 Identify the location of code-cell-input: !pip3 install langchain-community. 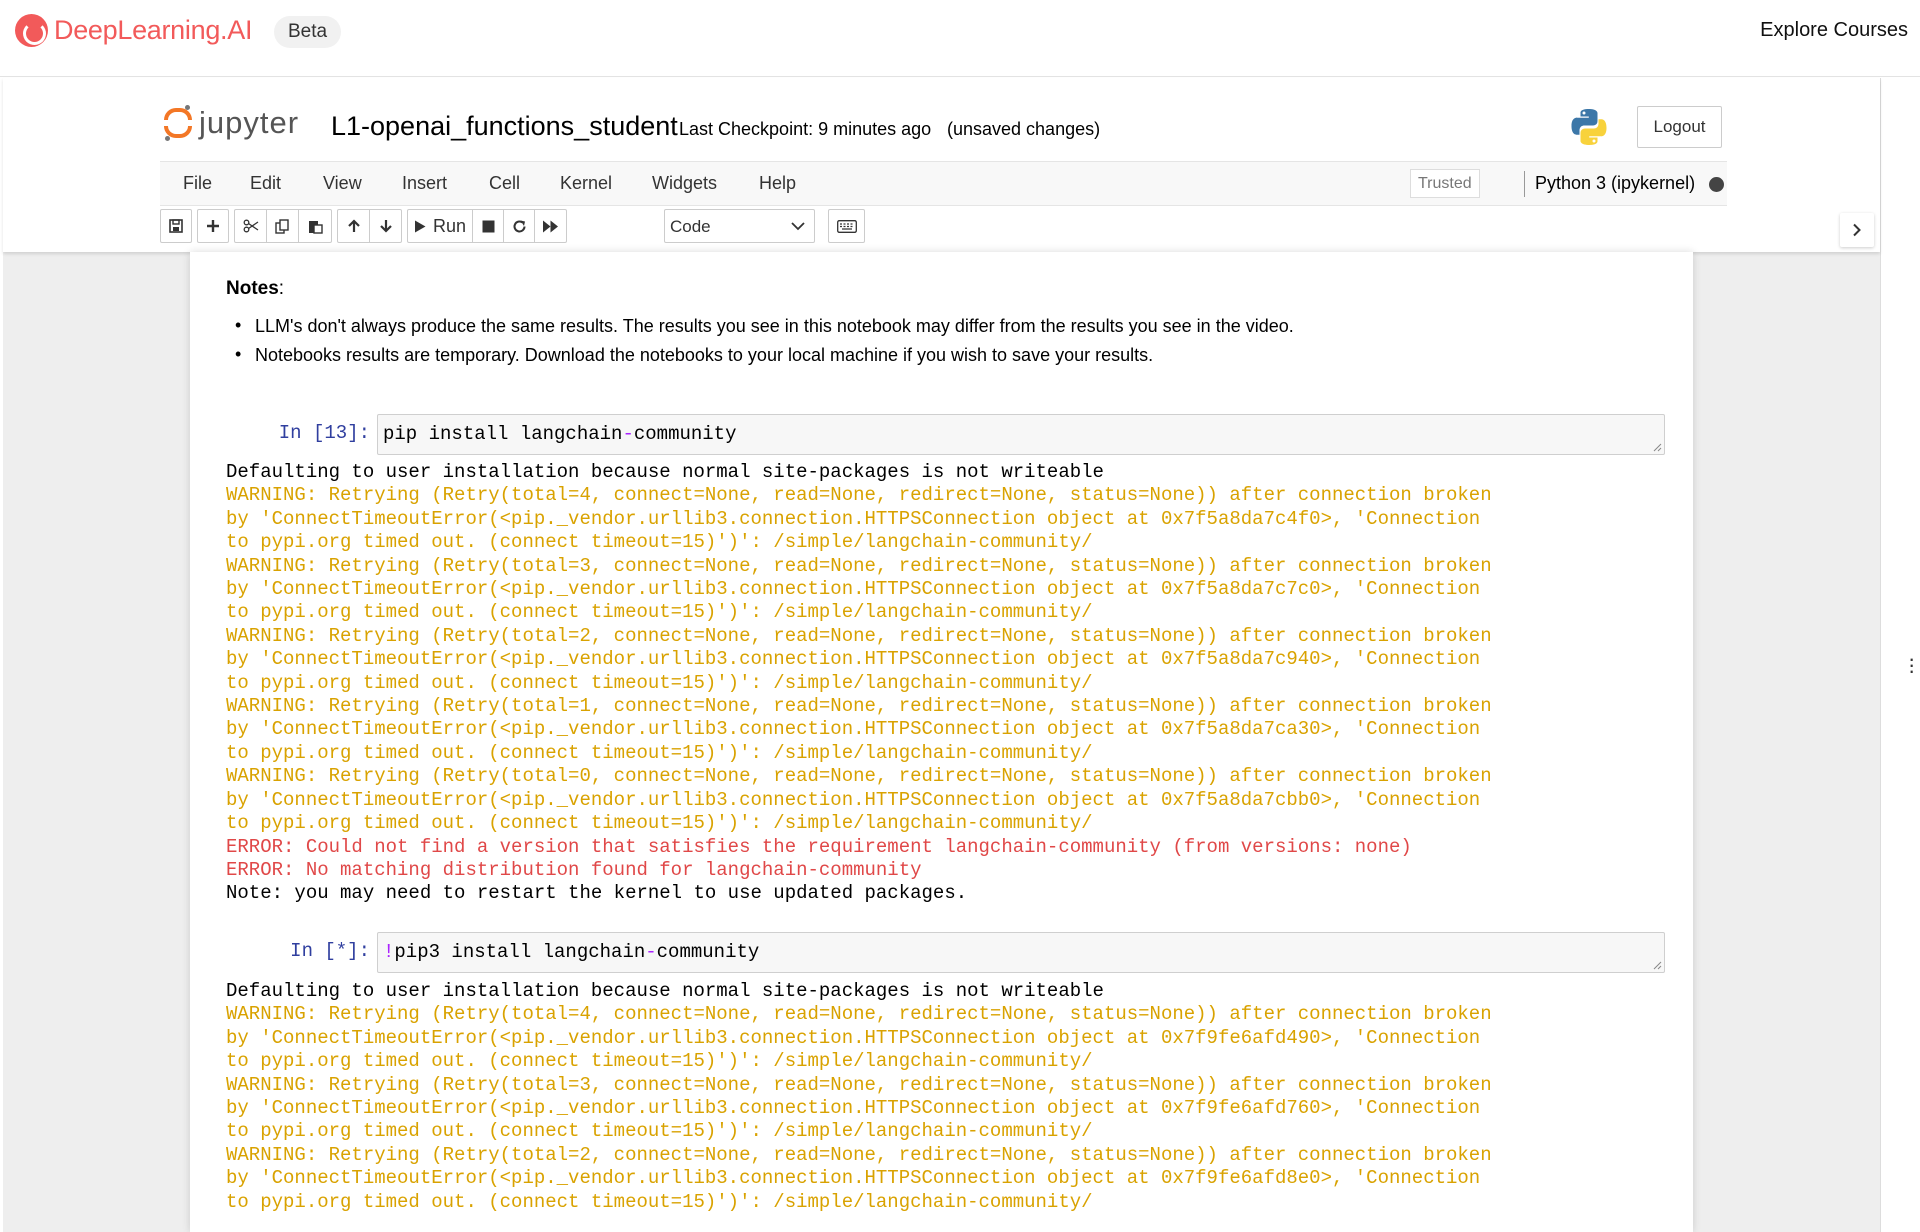
(1021, 952).